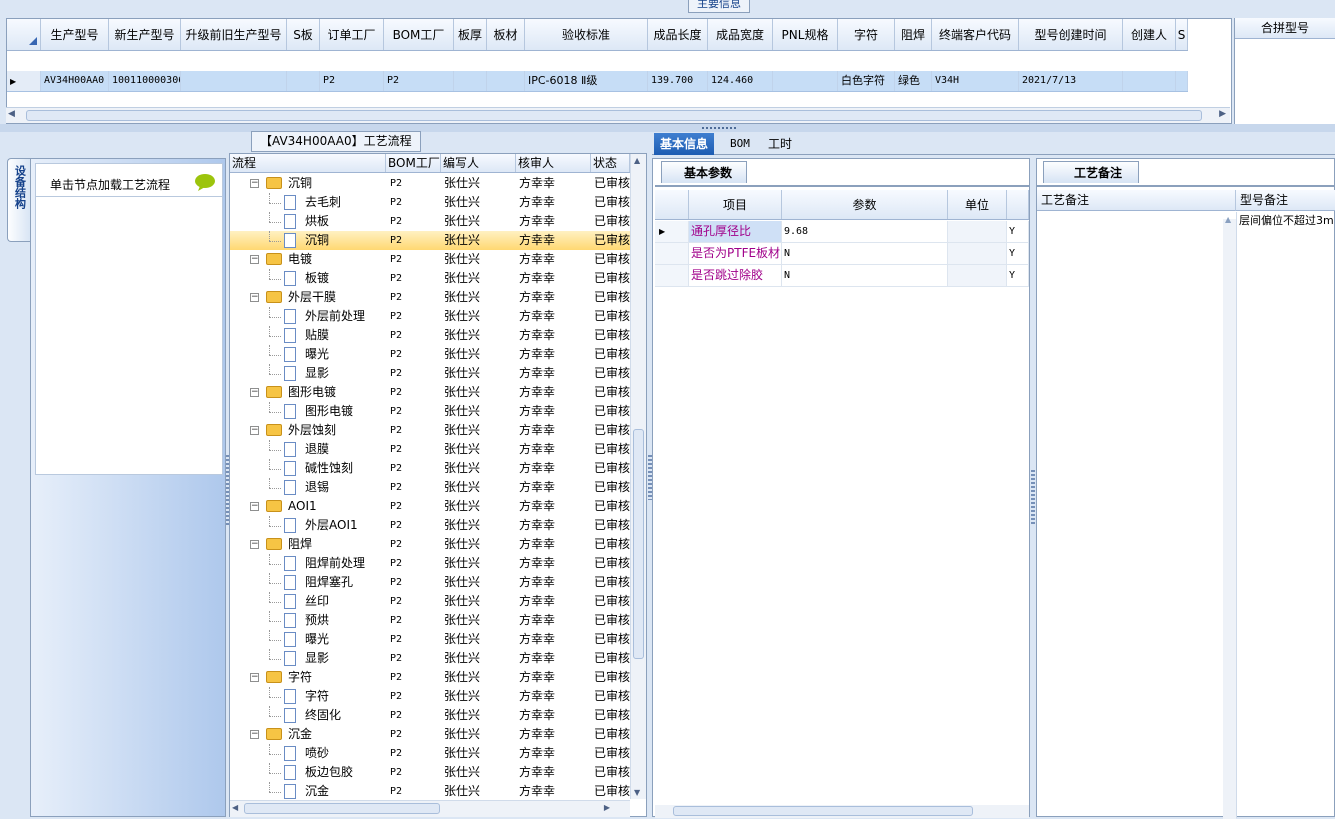 The height and width of the screenshot is (819, 1335). What do you see at coordinates (1033, 497) in the screenshot?
I see `splitter-grip` at bounding box center [1033, 497].